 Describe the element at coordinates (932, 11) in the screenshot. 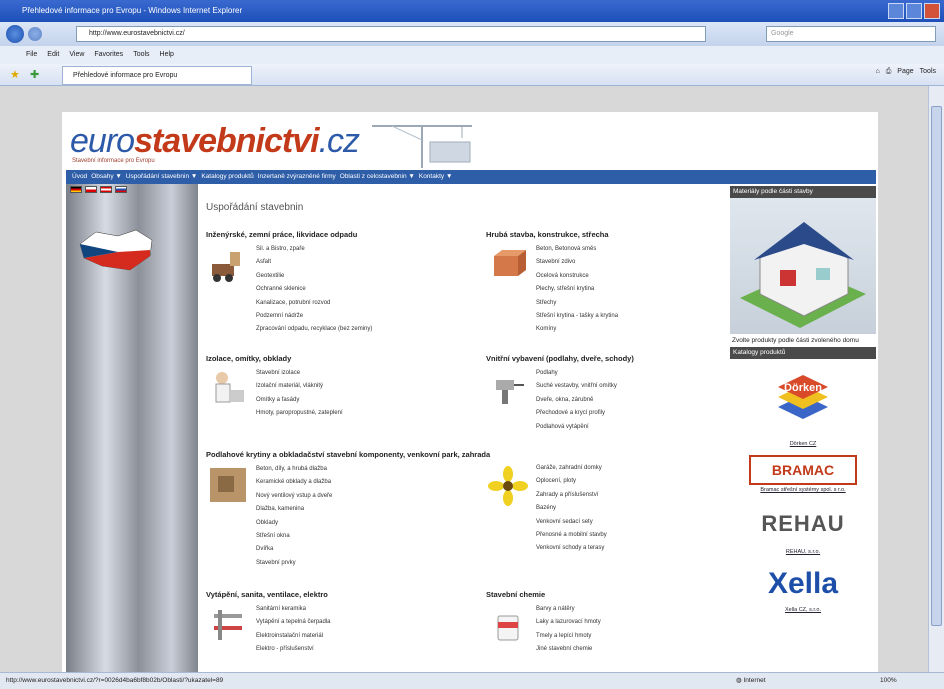

I see `close-button` at that location.